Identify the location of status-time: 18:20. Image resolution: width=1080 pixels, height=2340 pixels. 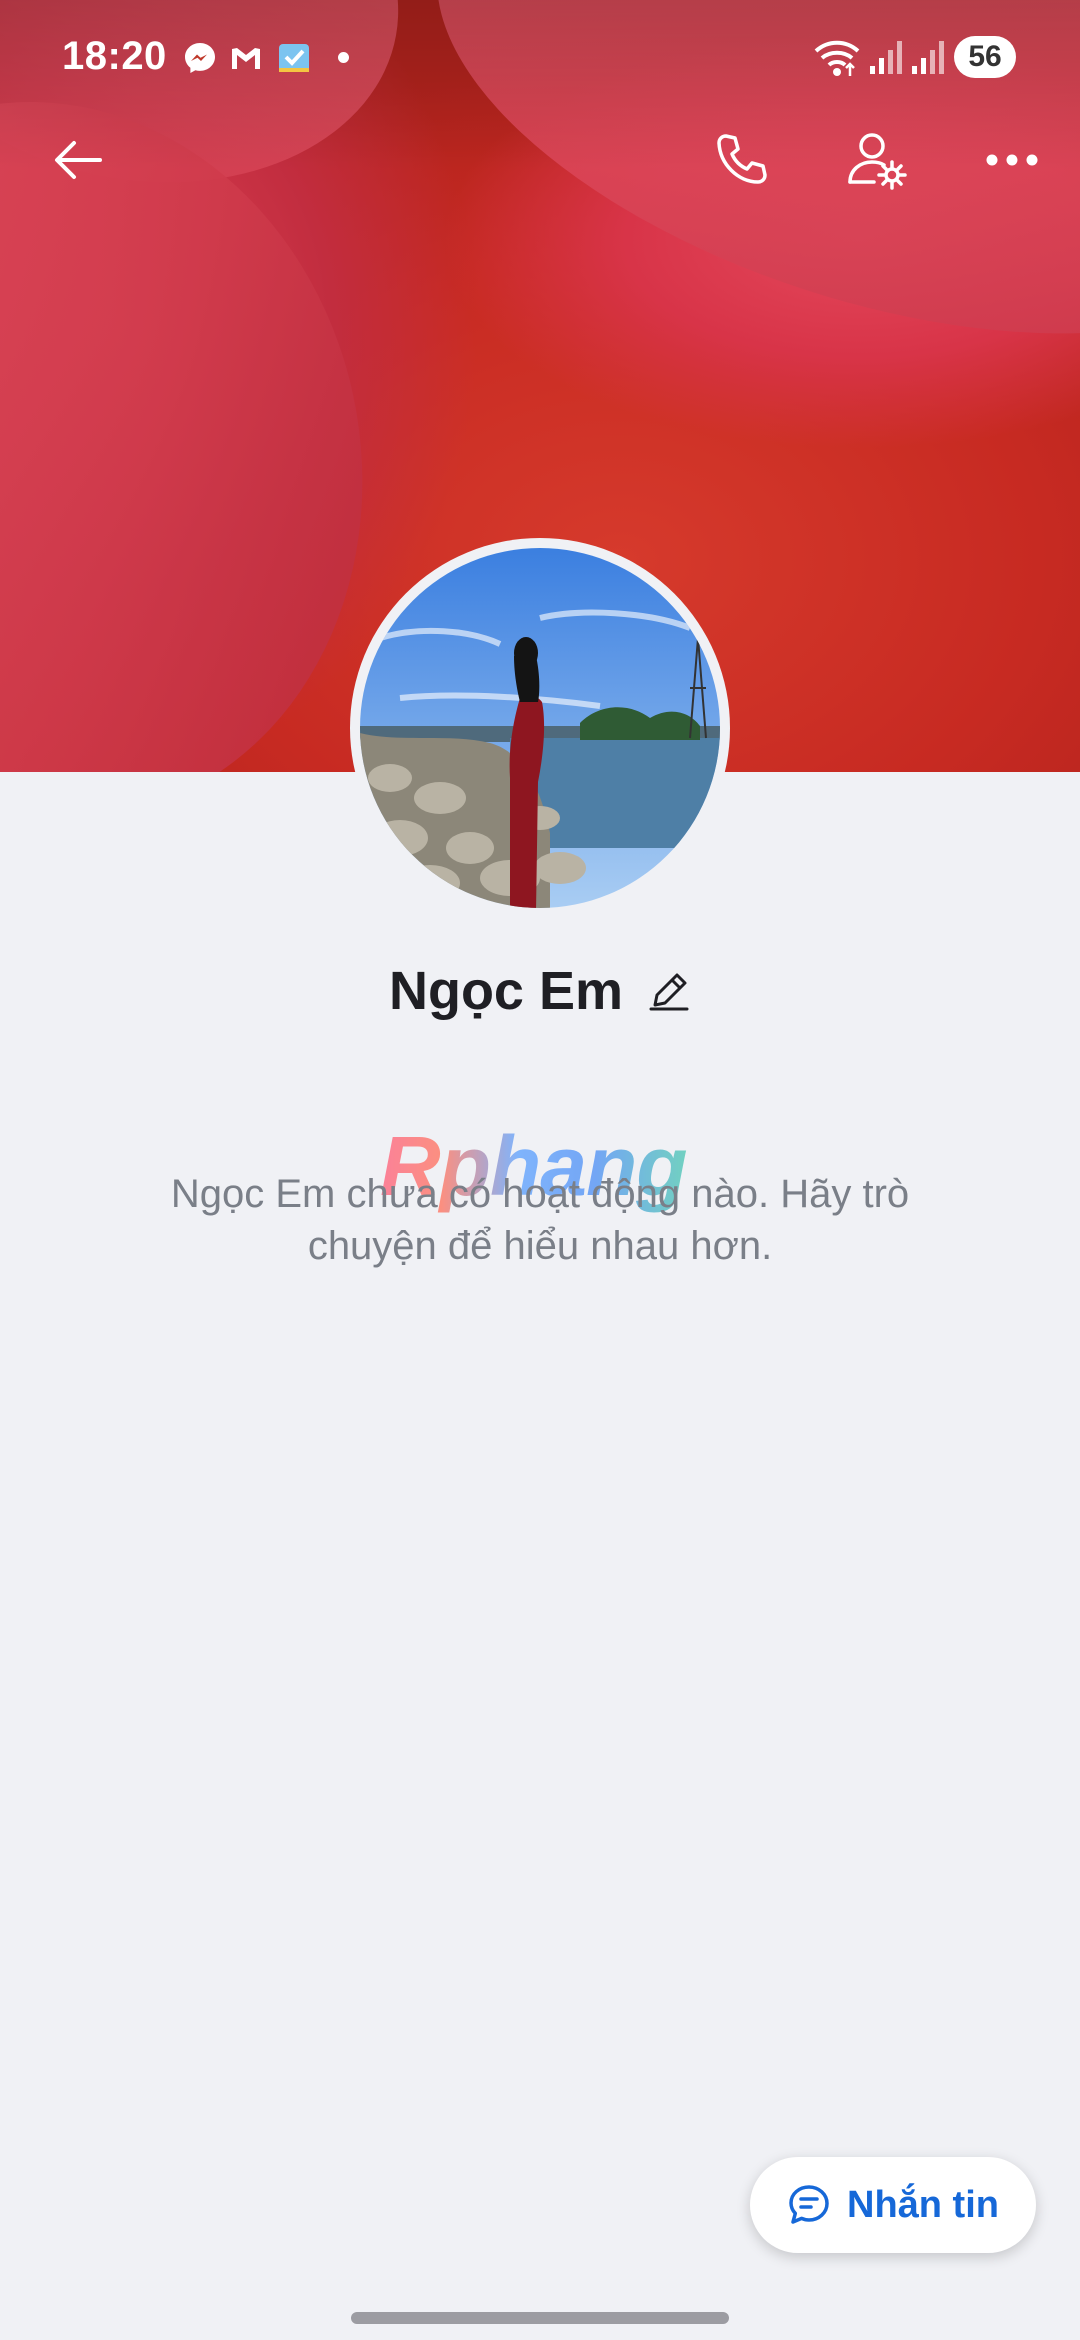
(114, 56).